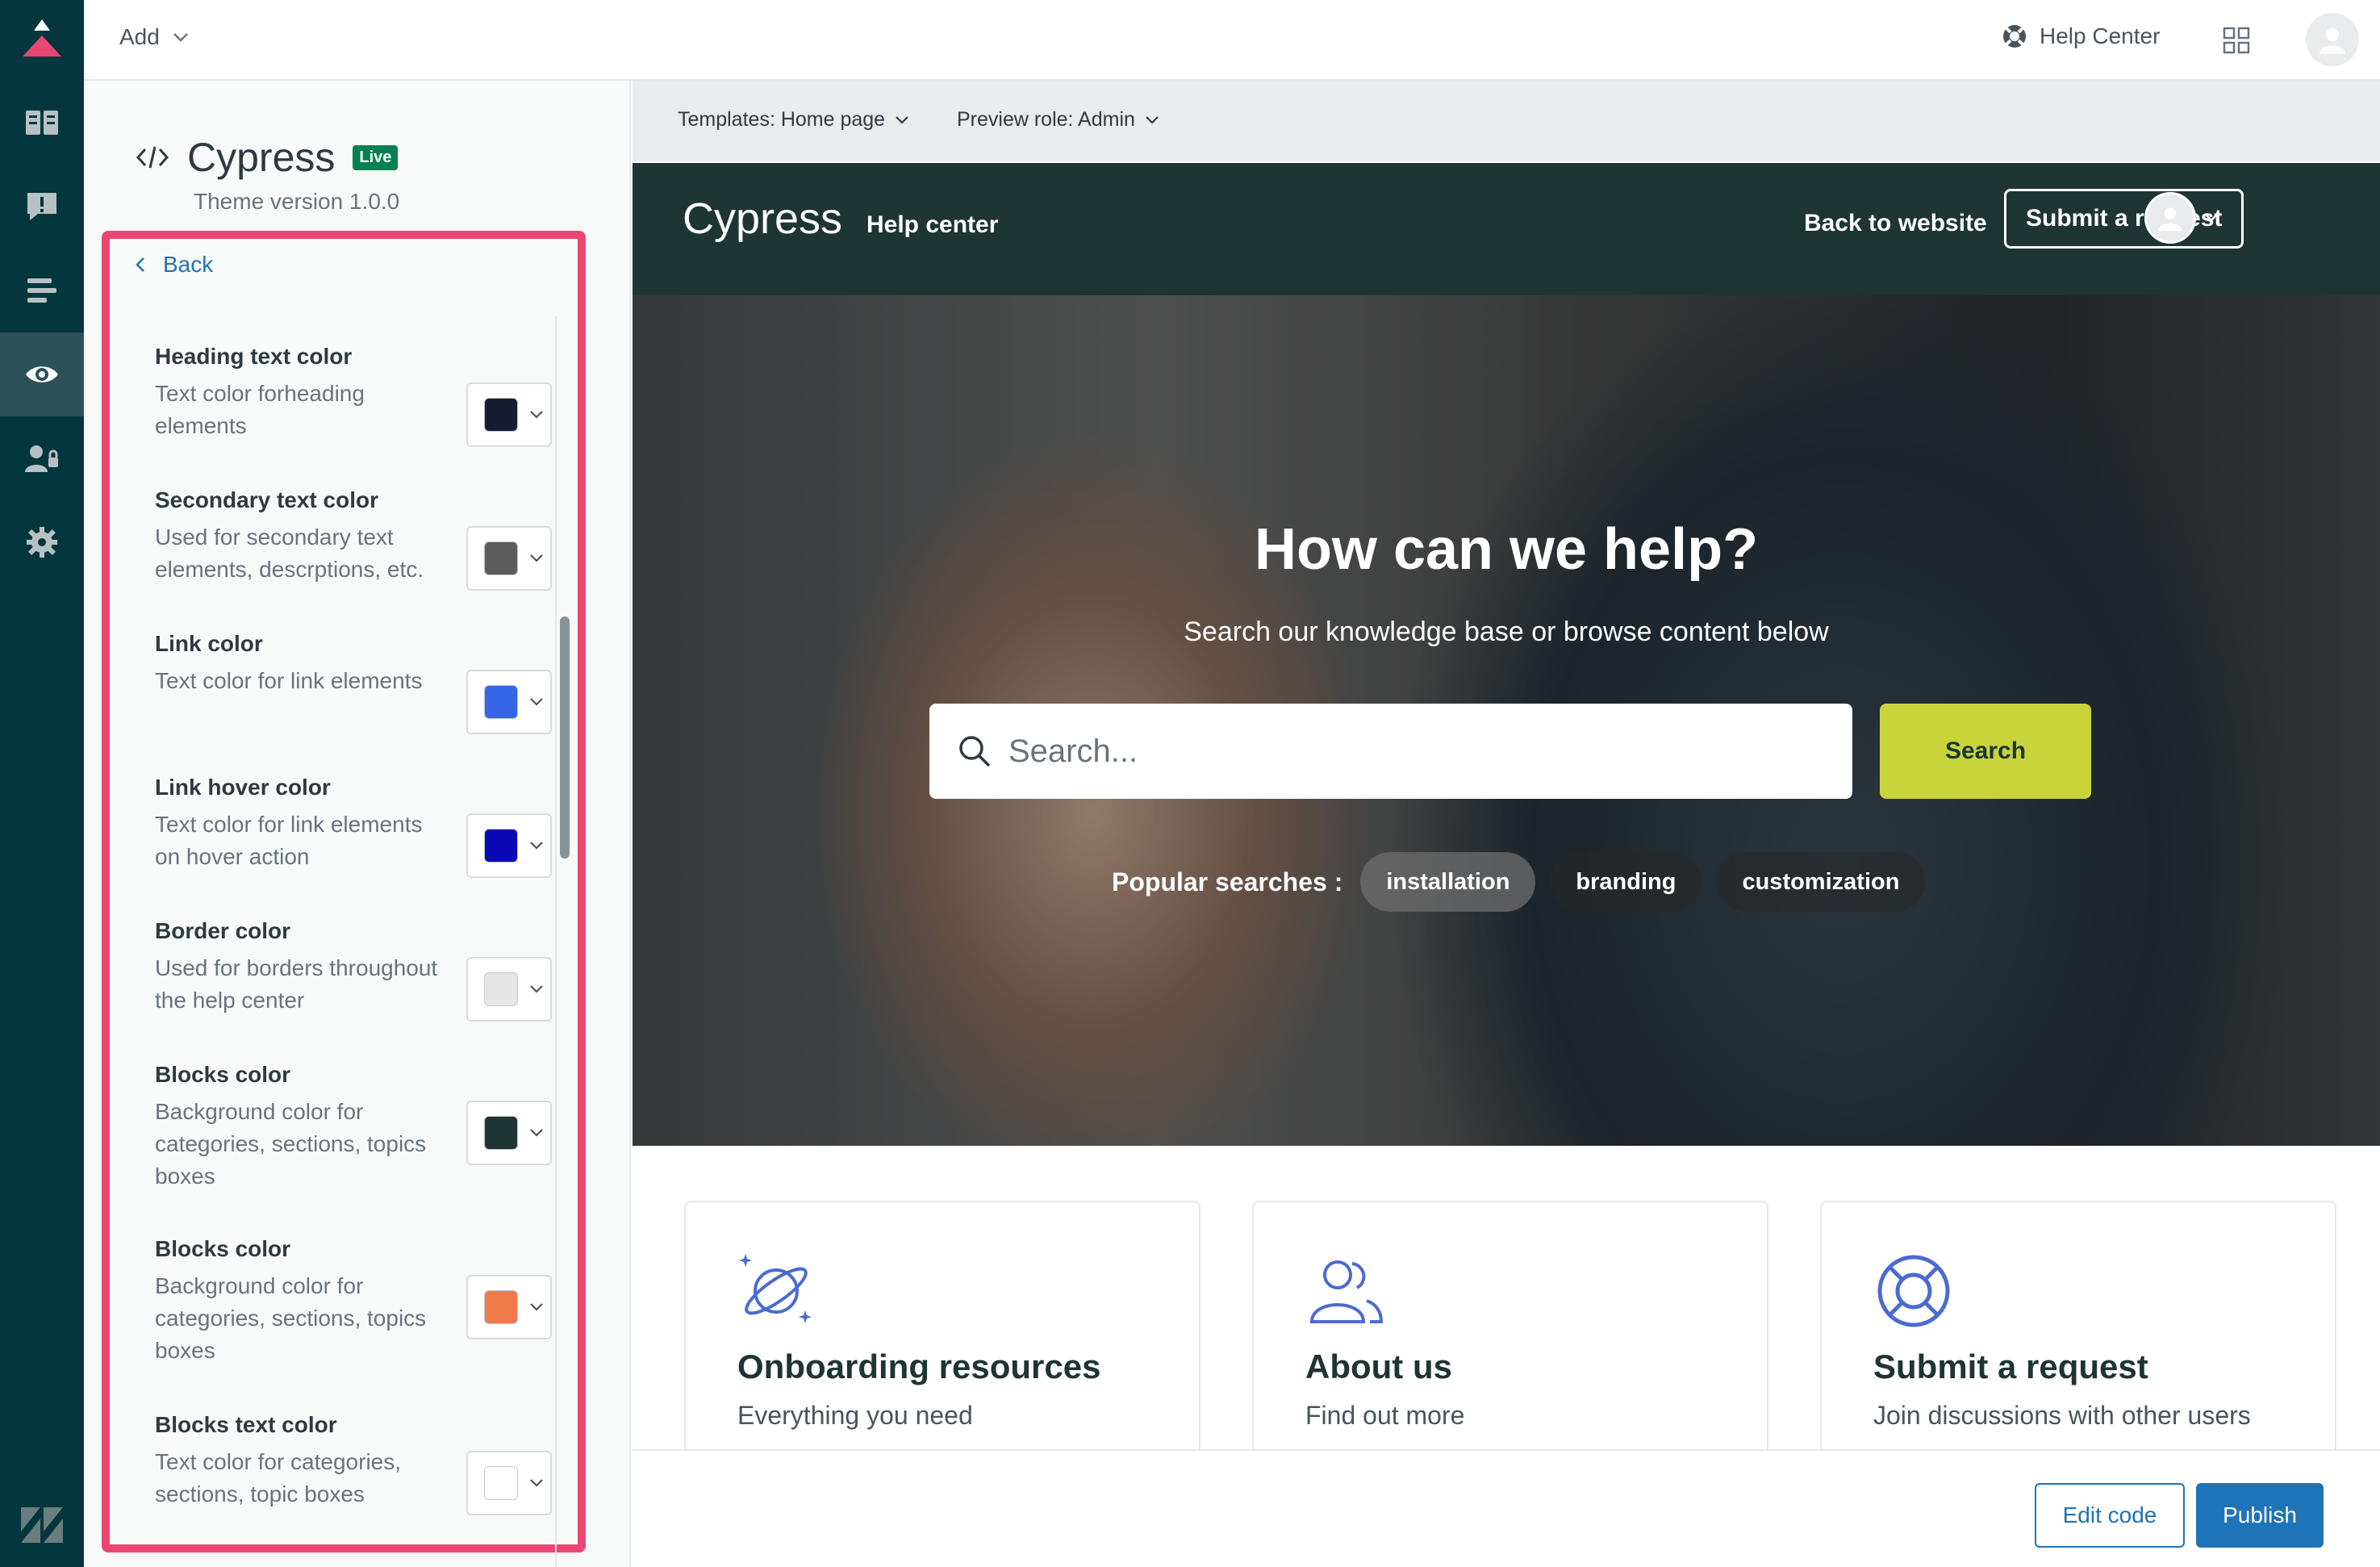 Image resolution: width=2380 pixels, height=1567 pixels. Describe the element at coordinates (262, 157) in the screenshot. I see `theme-name: Cypress` at that location.